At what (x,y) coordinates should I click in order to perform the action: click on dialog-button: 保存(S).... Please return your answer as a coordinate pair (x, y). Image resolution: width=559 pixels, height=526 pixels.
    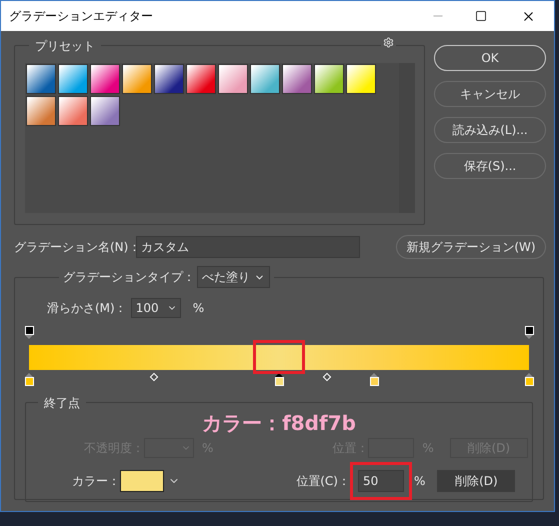
    Looking at the image, I should click on (490, 166).